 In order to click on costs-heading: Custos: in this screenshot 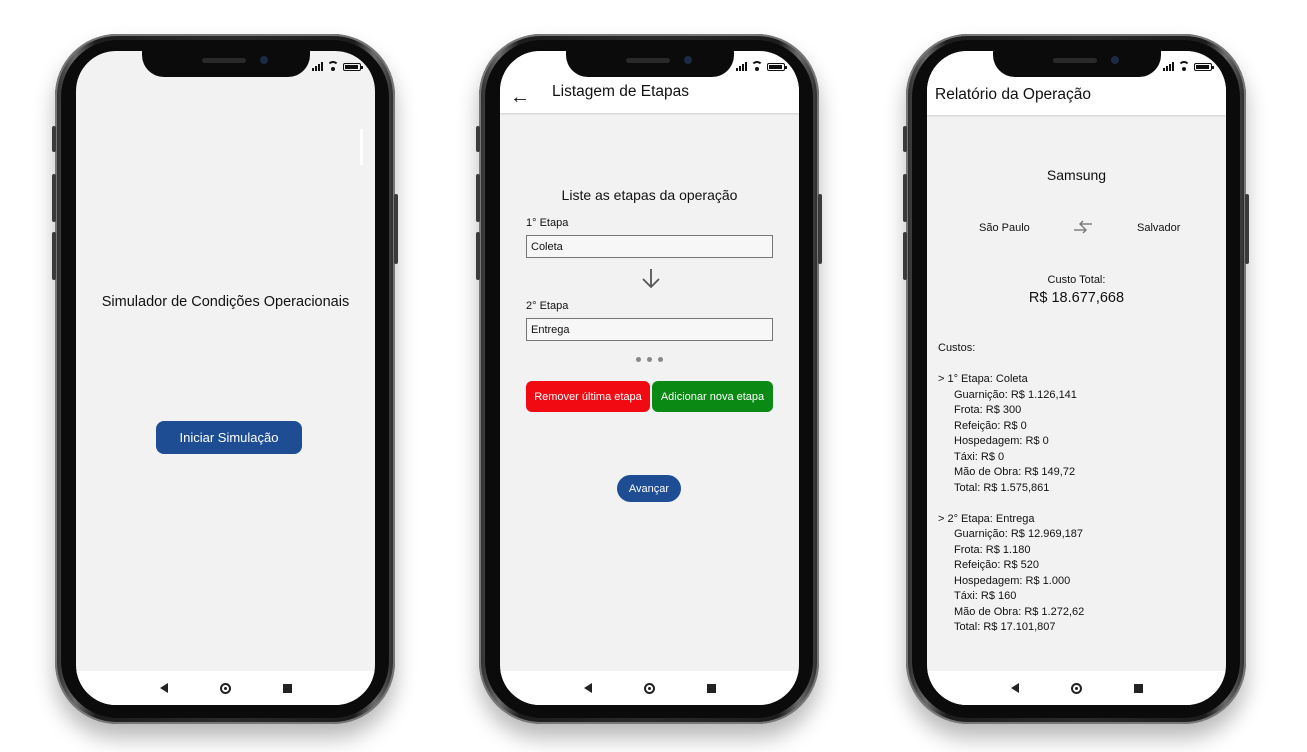, I will do `click(957, 348)`.